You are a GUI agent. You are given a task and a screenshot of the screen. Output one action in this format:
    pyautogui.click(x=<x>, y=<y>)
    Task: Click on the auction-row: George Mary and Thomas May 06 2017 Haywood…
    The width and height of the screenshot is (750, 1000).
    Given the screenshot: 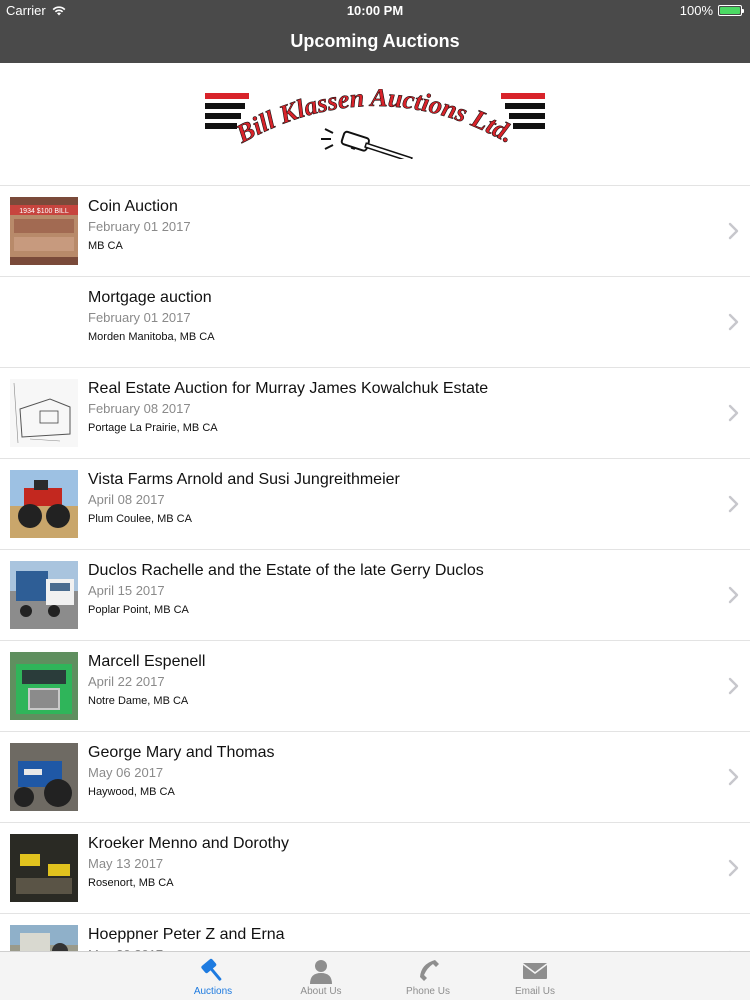 What is the action you would take?
    pyautogui.click(x=375, y=777)
    